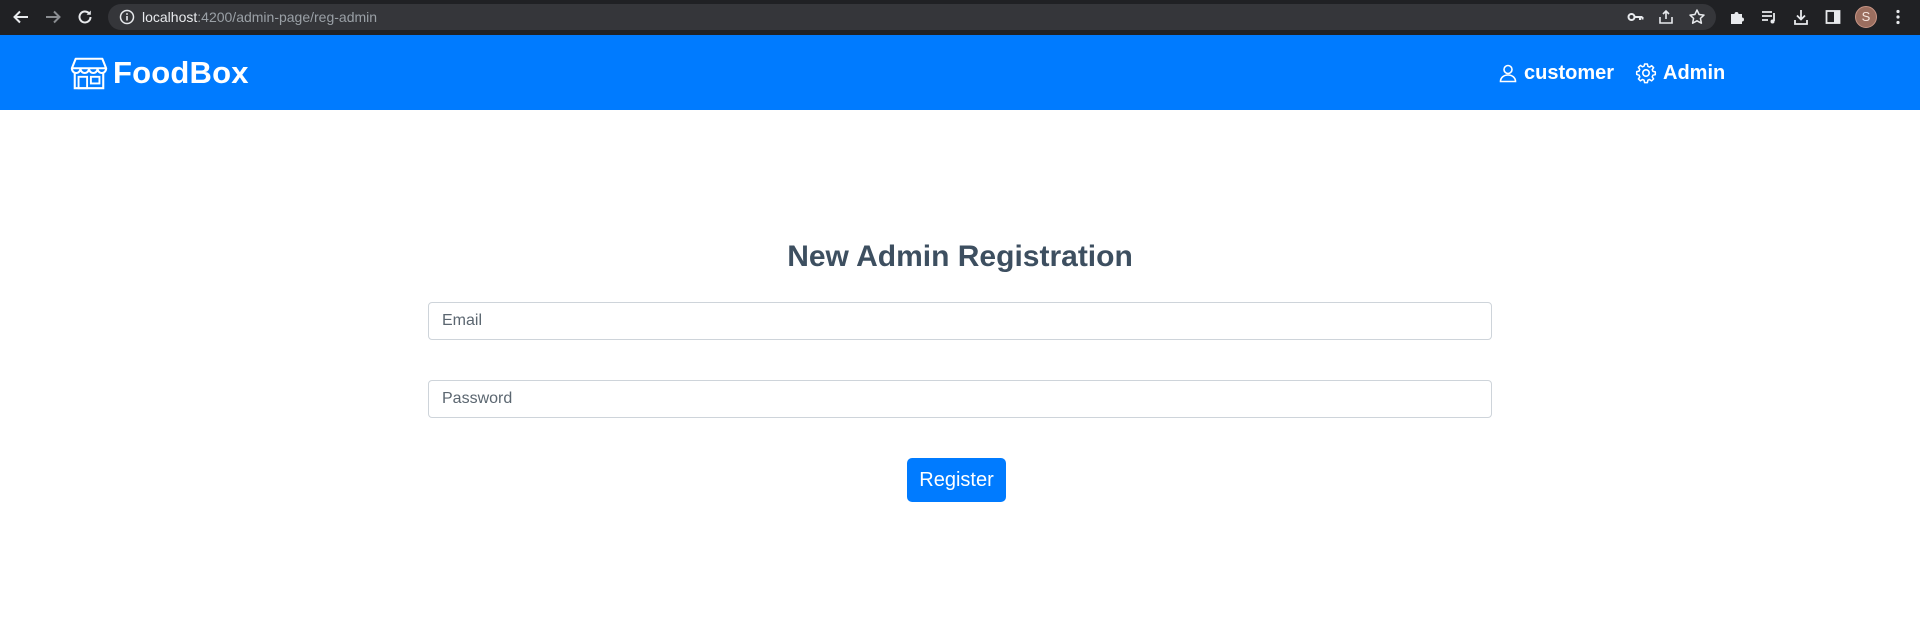 The image size is (1920, 632). I want to click on forward-icon, so click(53, 17).